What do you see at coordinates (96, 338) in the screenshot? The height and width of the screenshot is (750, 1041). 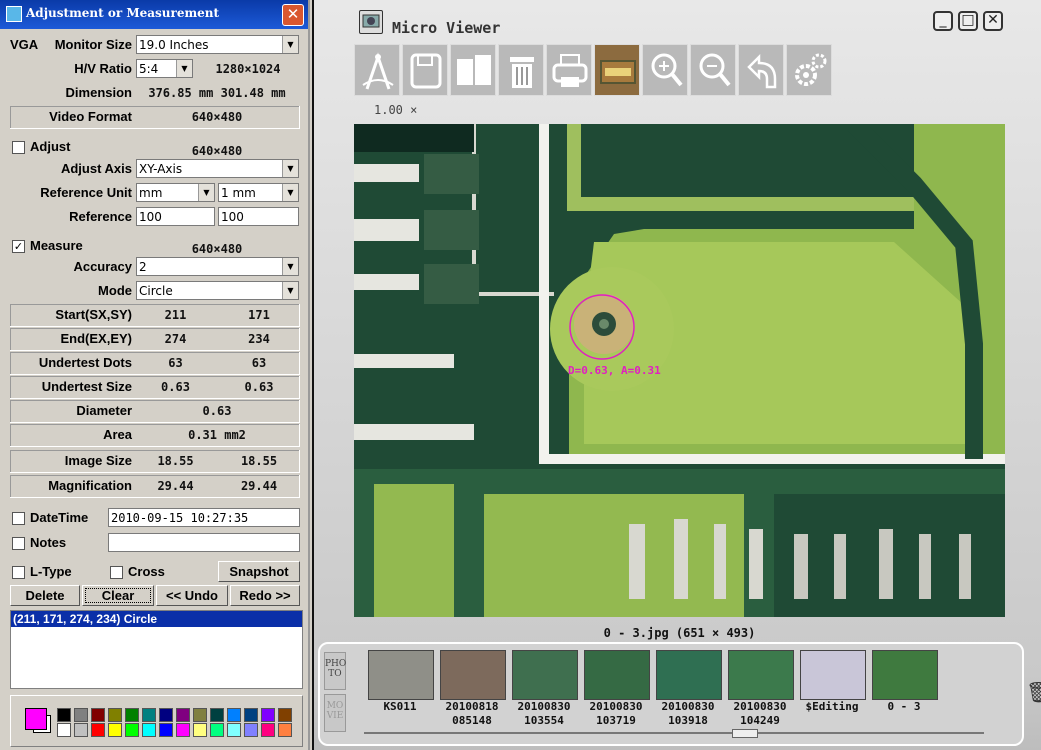 I see `end-label: End(EX,EY)` at bounding box center [96, 338].